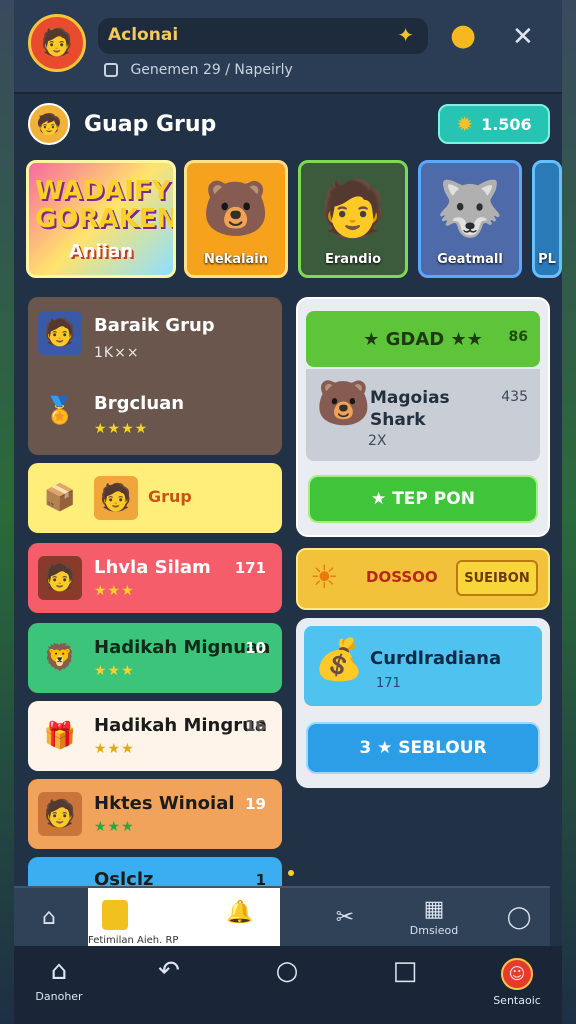 This screenshot has height=1024, width=576. I want to click on square-icon, so click(111, 70).